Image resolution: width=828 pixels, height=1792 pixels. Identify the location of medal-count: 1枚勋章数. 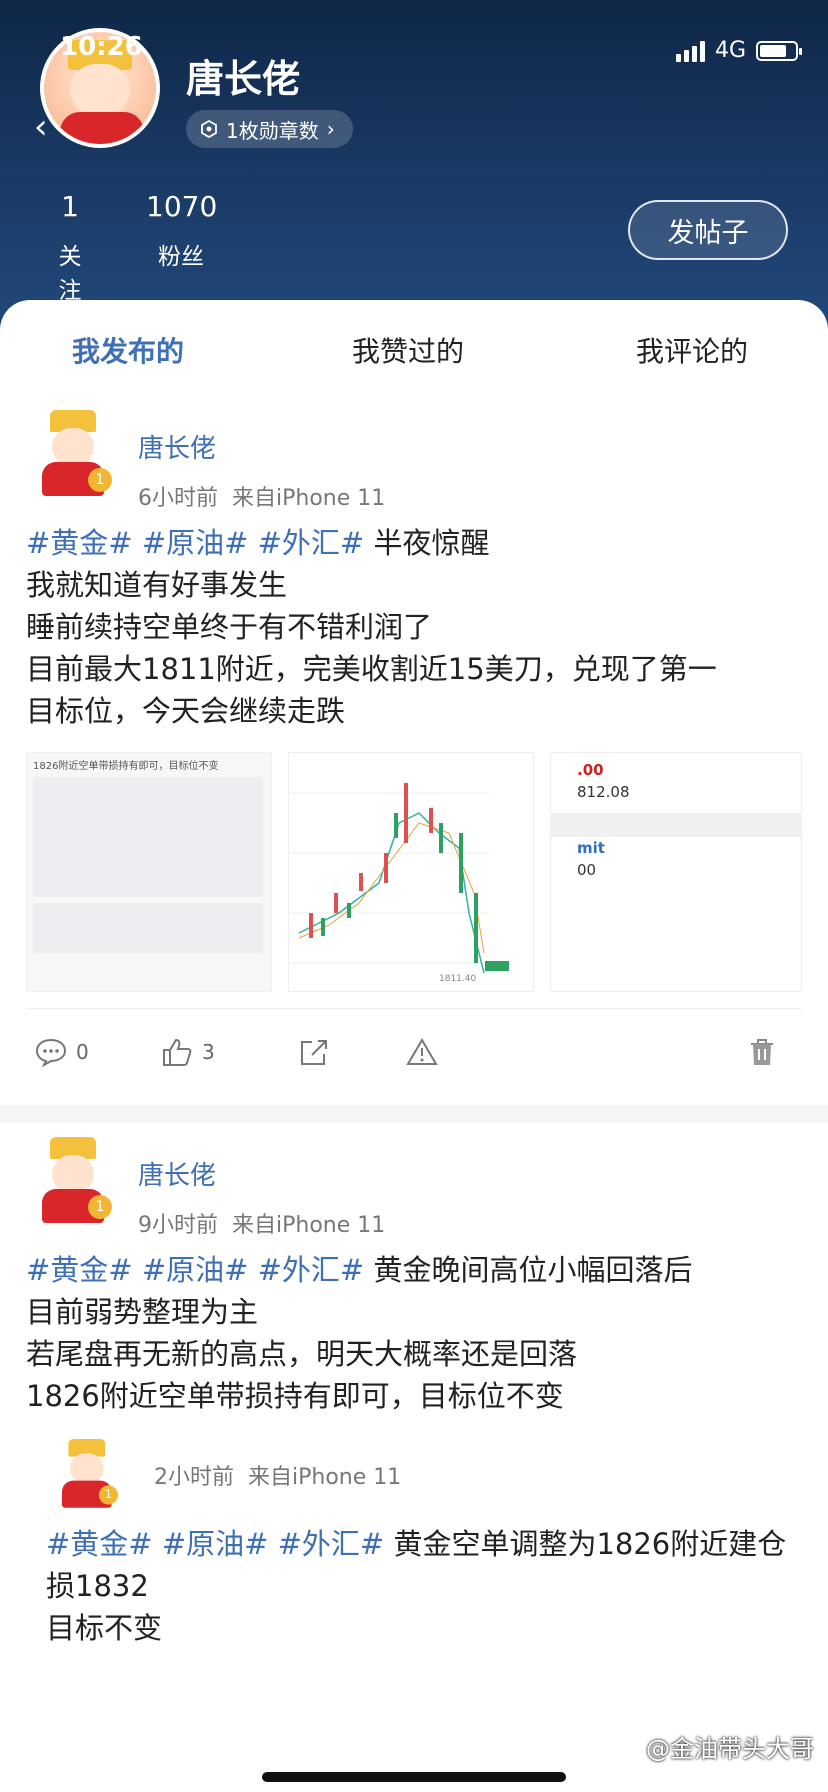
(272, 130).